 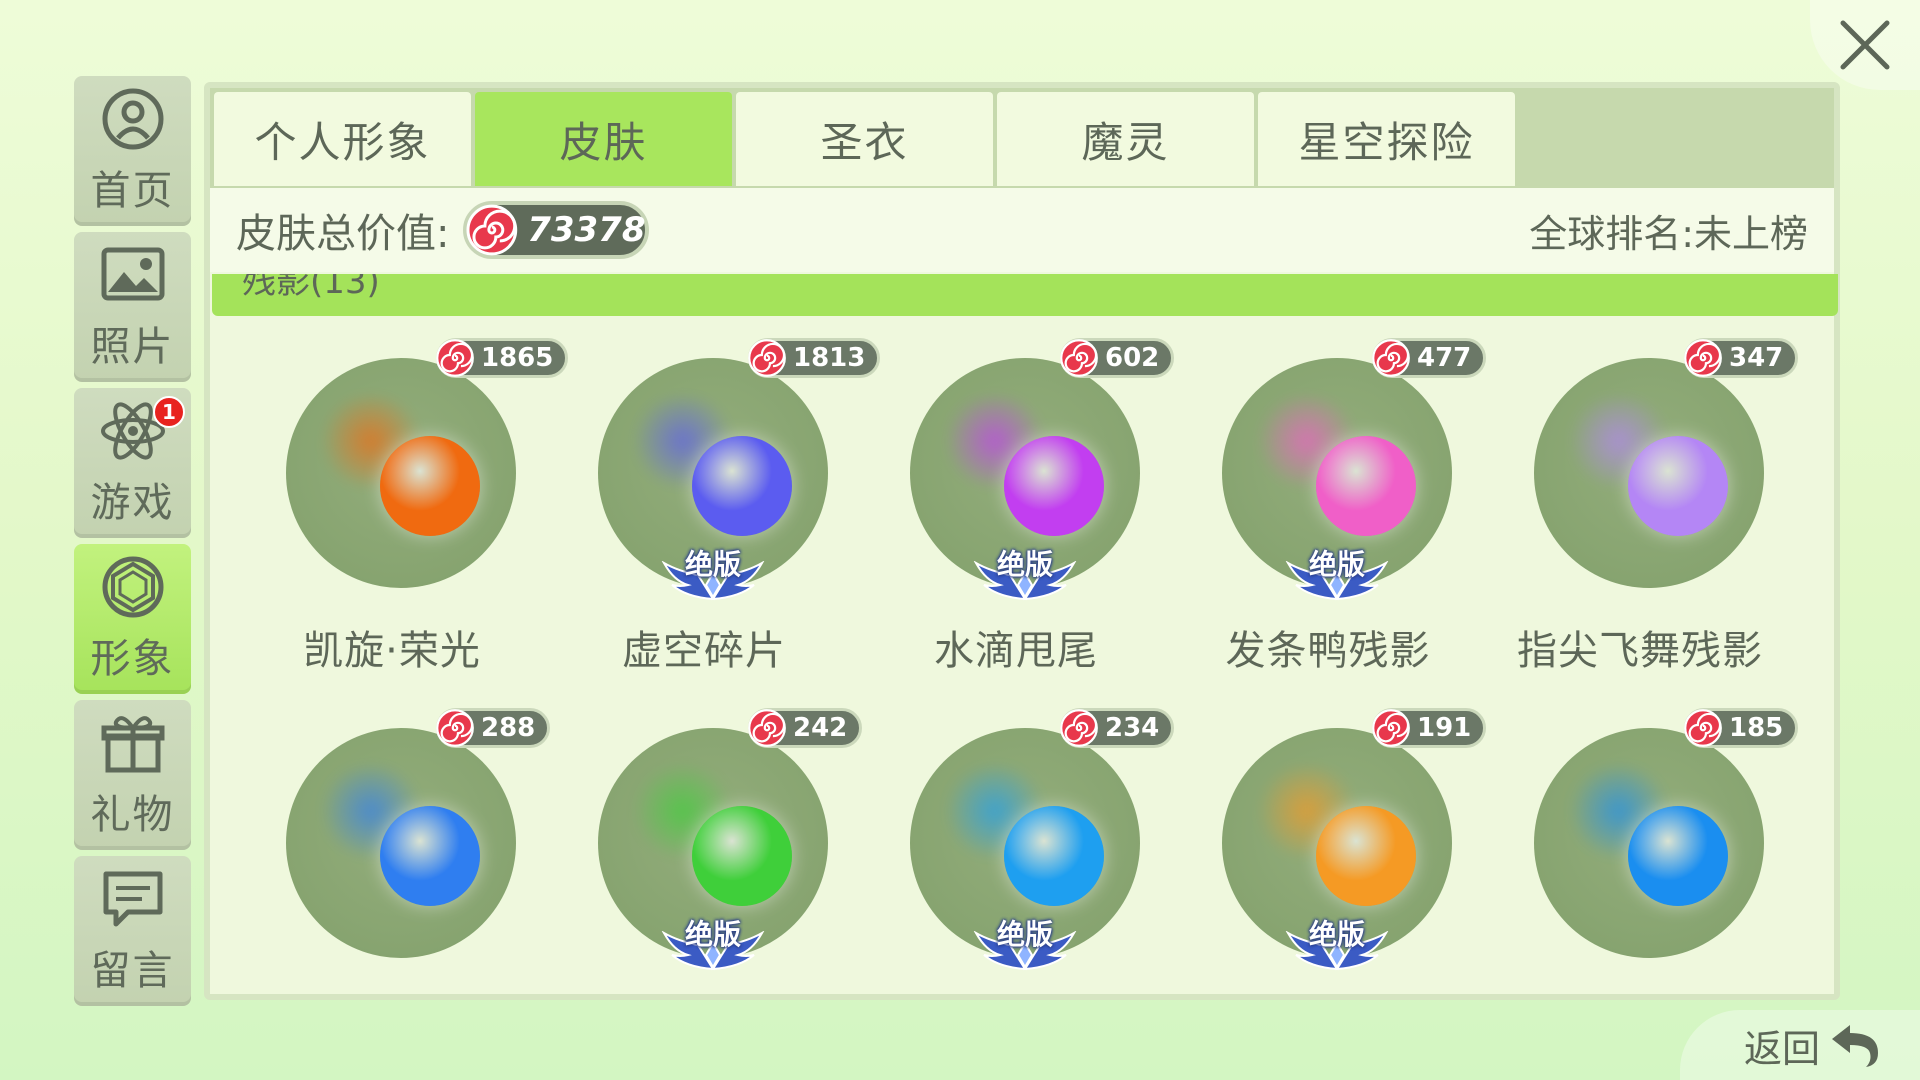 I want to click on skin-name: 水滴甩尾, so click(x=1016, y=651).